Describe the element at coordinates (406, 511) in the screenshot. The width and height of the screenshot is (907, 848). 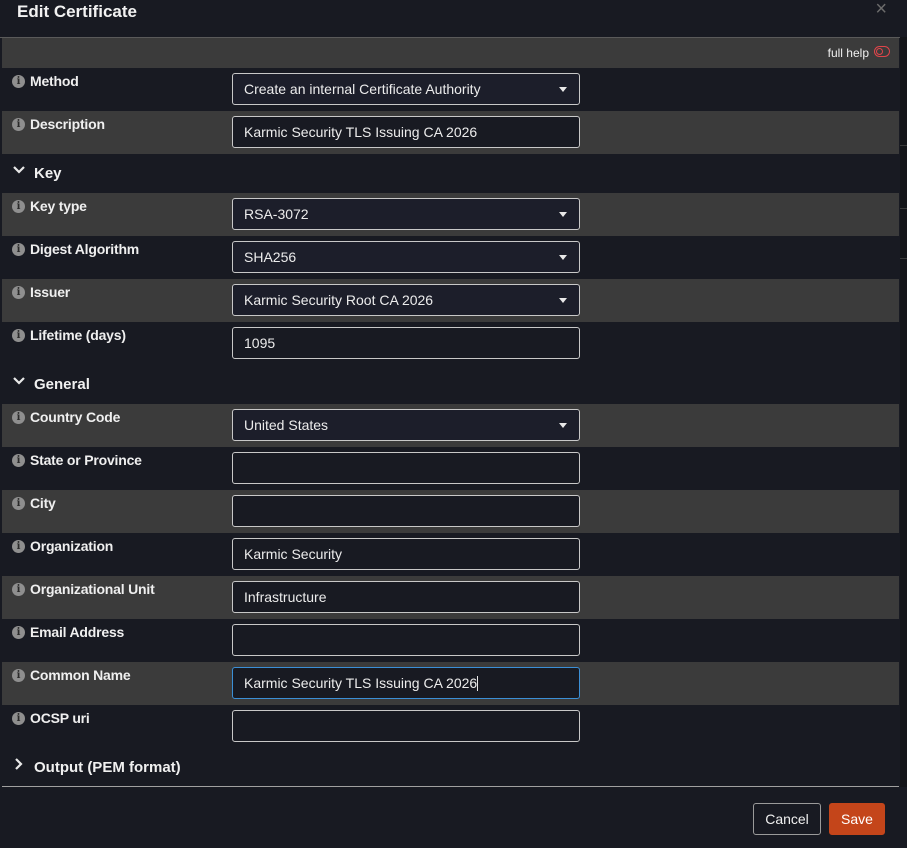
I see `city-input` at that location.